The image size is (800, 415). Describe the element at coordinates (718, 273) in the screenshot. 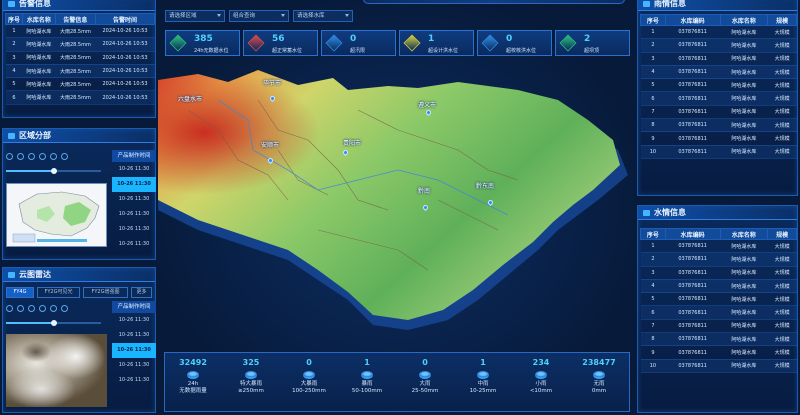

I see `water-info-row: 3 037876811 阿哈湖水库 大规模` at that location.